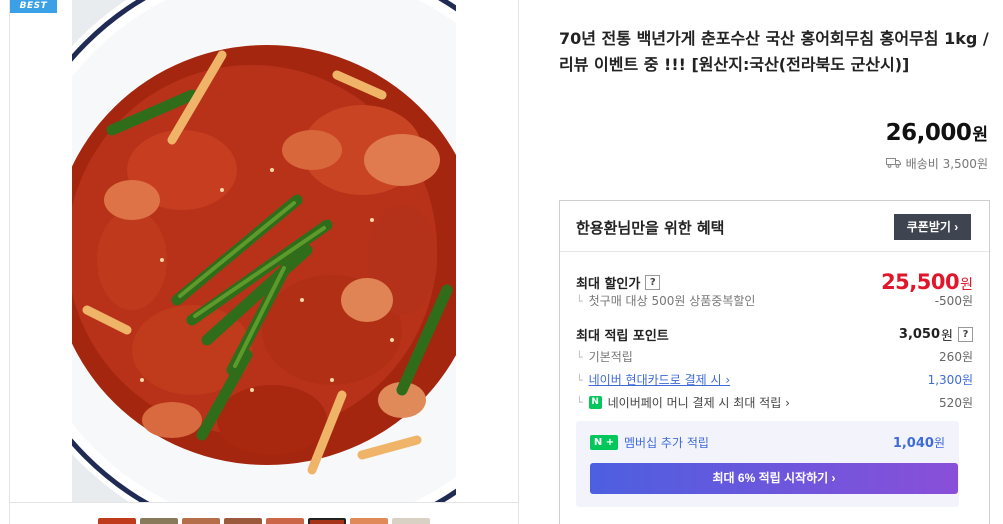  Describe the element at coordinates (608, 284) in the screenshot. I see `max-discount-text: 최대 할인가` at that location.